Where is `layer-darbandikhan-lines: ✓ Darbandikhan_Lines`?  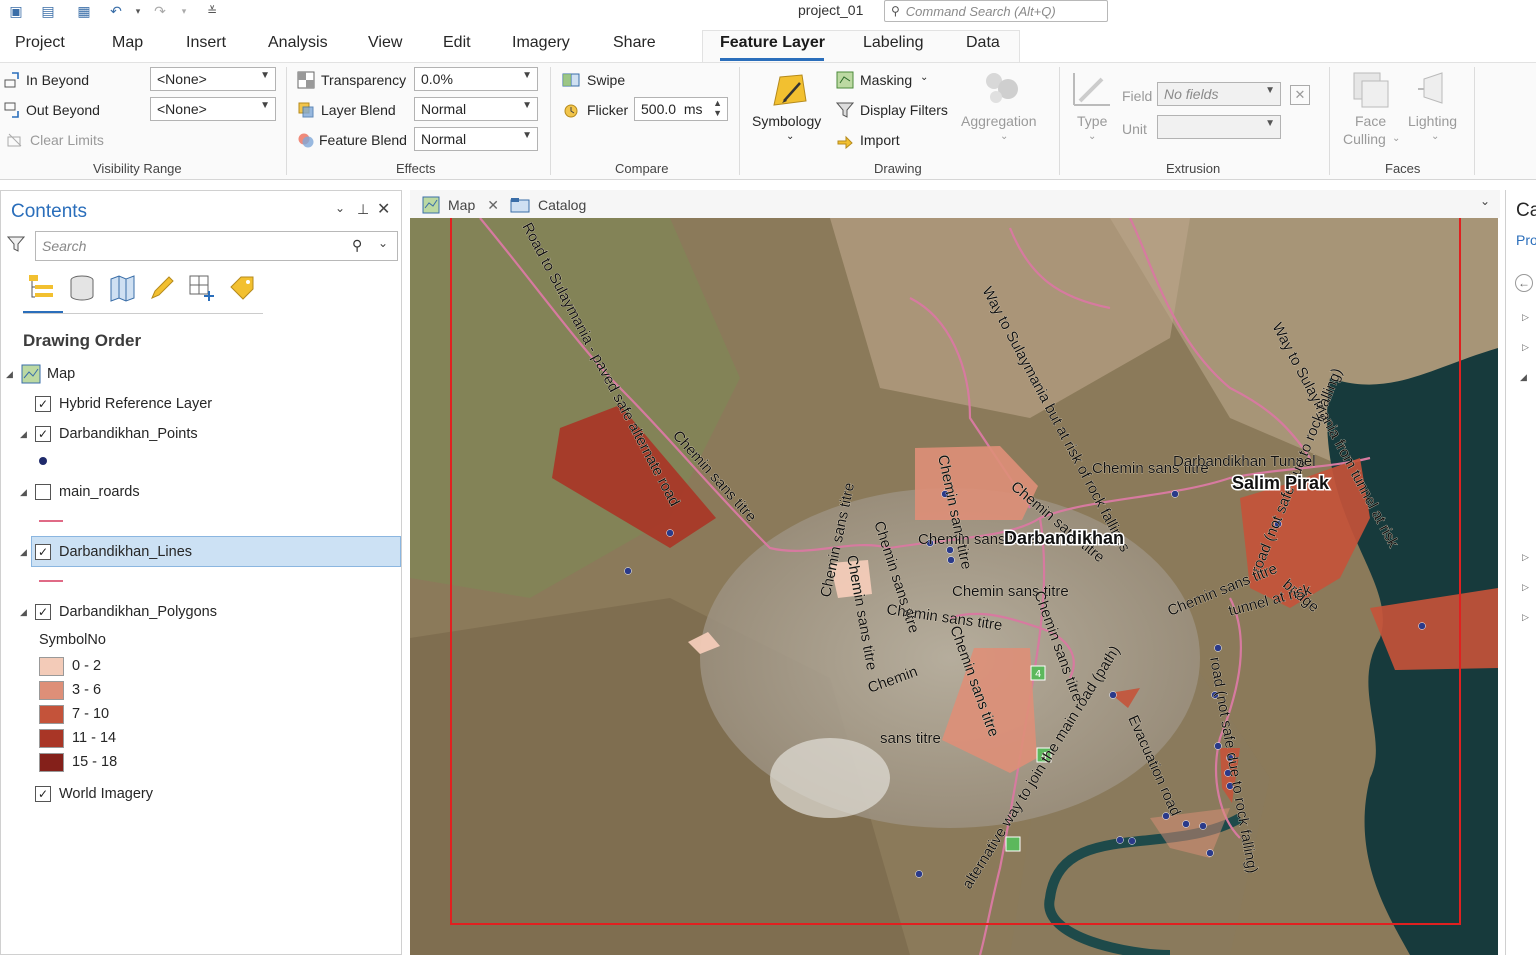
layer-darbandikhan-lines: ✓ Darbandikhan_Lines is located at coordinates (113, 552).